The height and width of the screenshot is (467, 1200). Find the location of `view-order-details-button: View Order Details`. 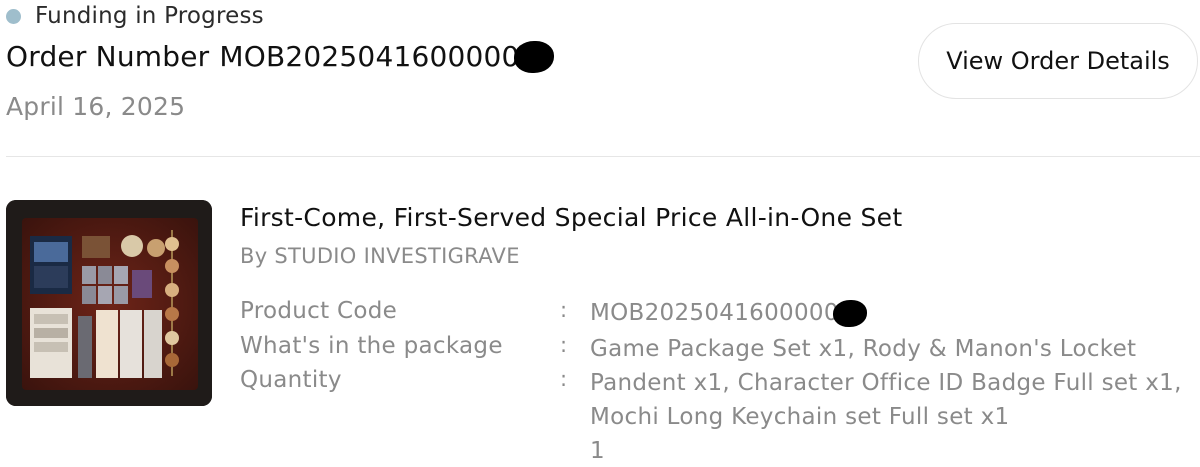

view-order-details-button: View Order Details is located at coordinates (1058, 61).